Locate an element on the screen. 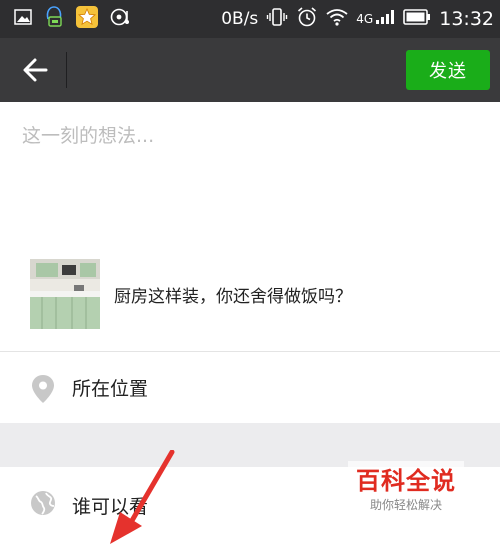 This screenshot has height=546, width=500. battery-icon is located at coordinates (417, 19).